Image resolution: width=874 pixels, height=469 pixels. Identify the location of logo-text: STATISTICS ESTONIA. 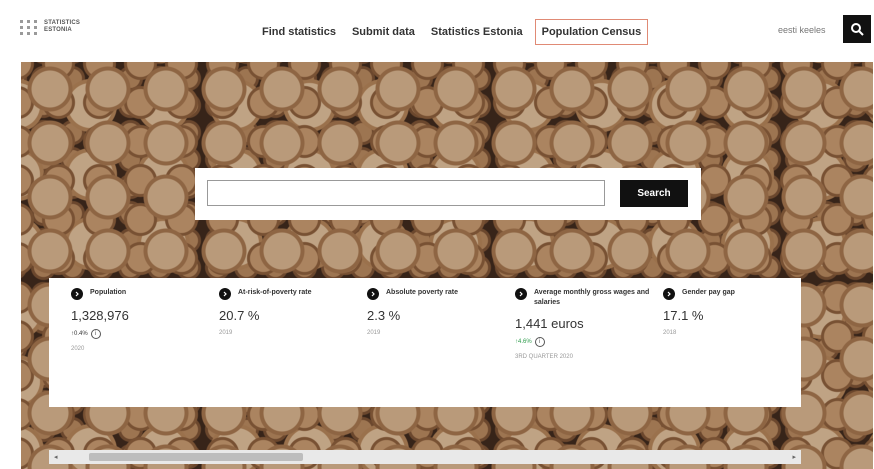
(62, 27).